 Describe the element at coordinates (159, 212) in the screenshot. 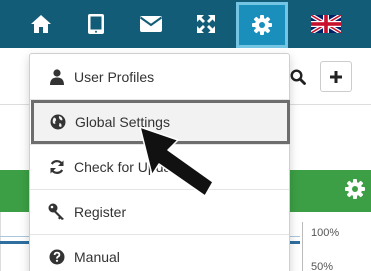

I see `menu-item-register: Register` at that location.